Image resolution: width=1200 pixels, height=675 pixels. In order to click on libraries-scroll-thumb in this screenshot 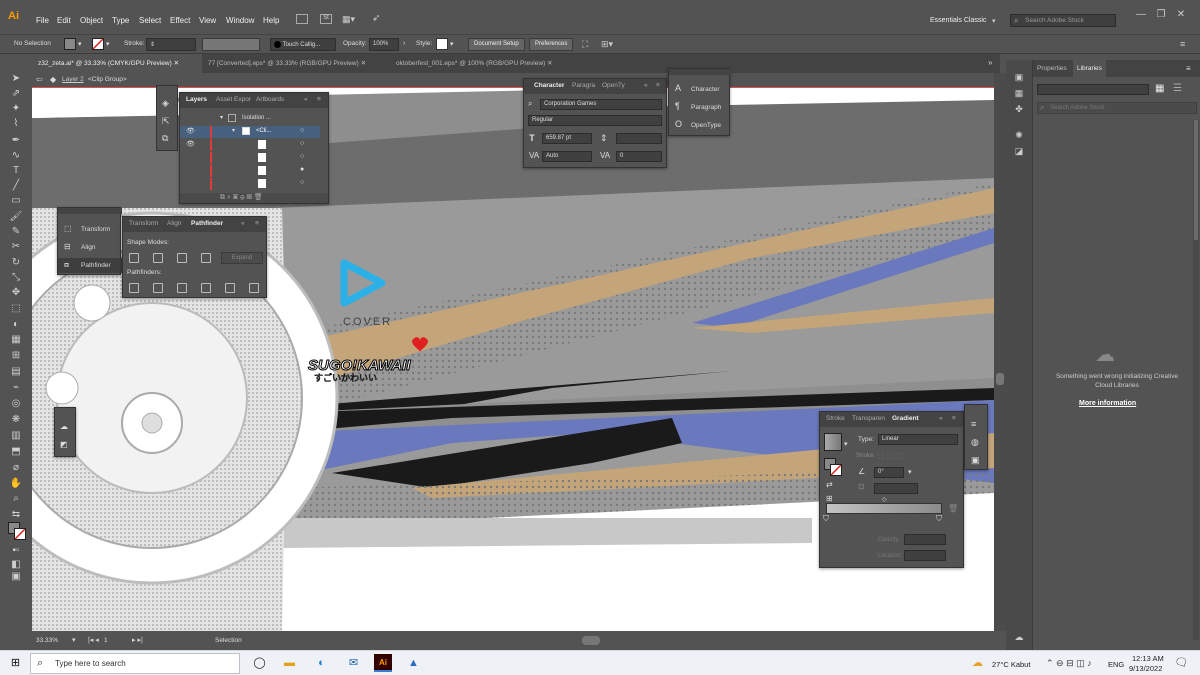, I will do `click(1196, 180)`.